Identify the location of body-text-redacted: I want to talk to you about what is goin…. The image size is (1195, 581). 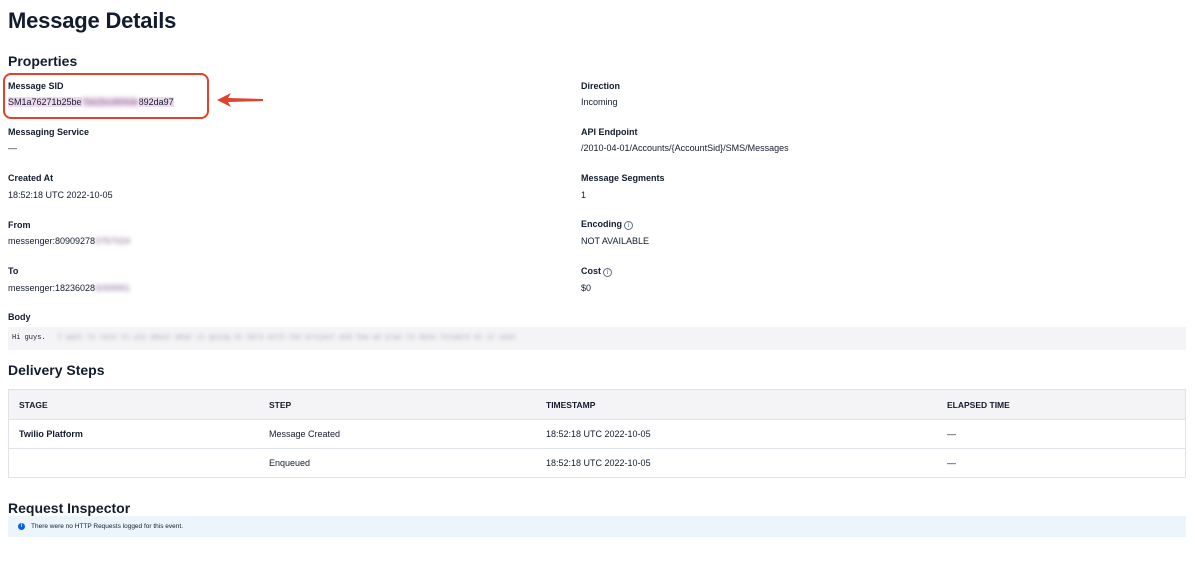
(286, 338).